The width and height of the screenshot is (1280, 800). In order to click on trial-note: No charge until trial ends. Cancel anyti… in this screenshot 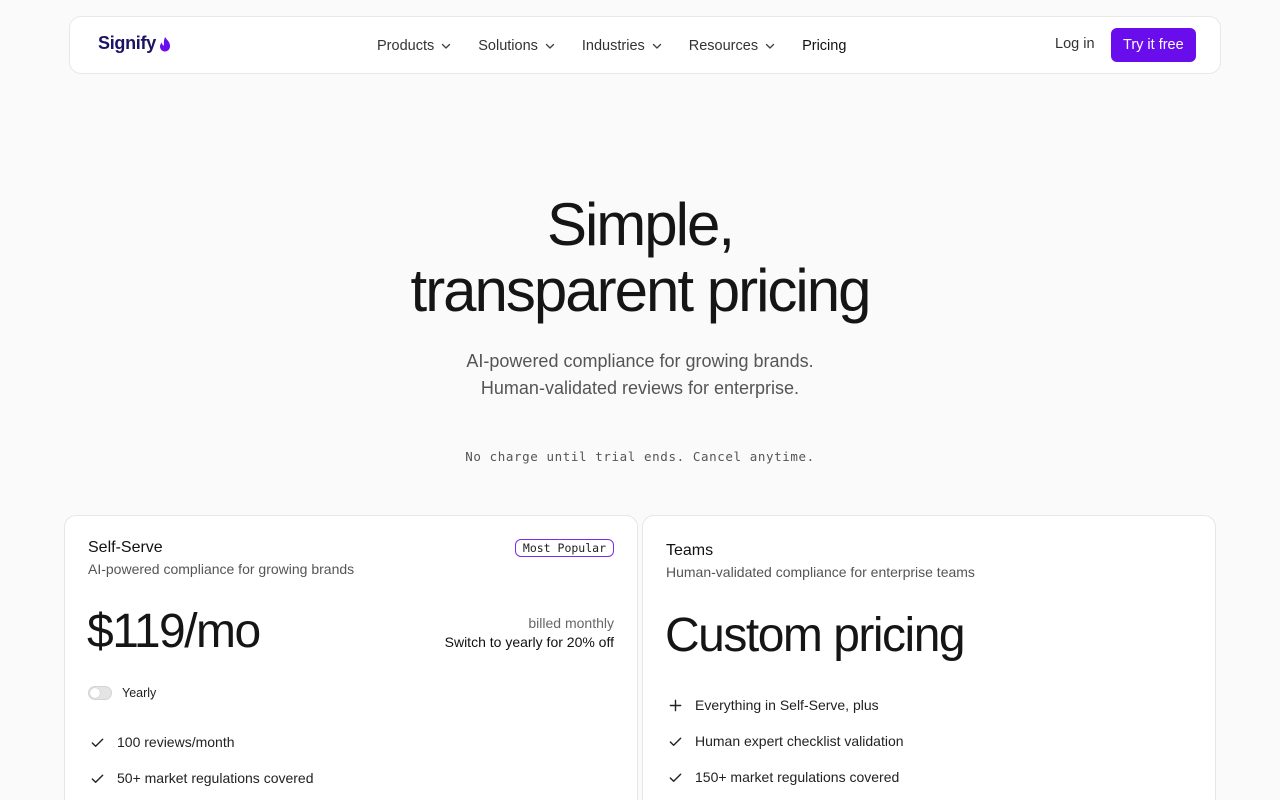, I will do `click(640, 456)`.